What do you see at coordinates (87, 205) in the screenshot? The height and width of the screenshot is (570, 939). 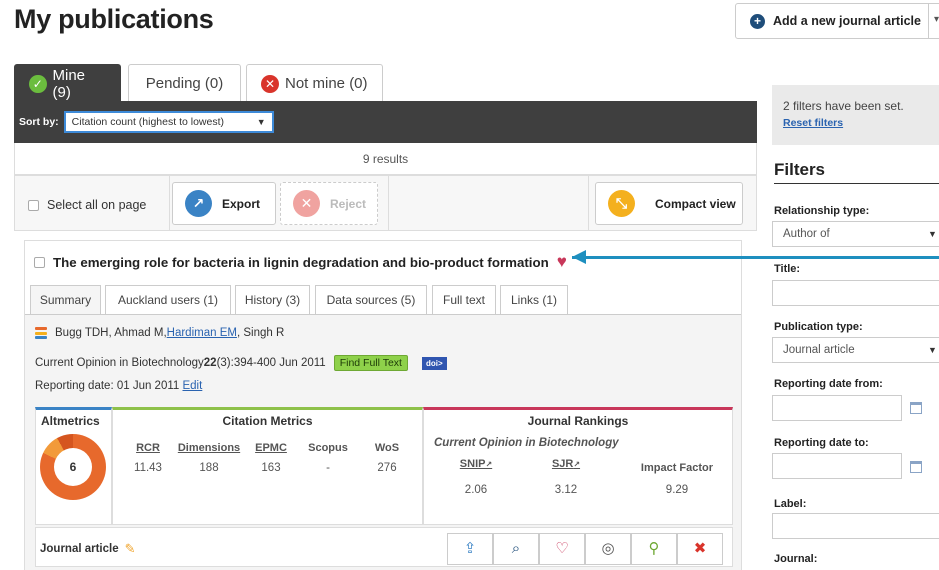 I see `select-all-on-page: Select all on page` at bounding box center [87, 205].